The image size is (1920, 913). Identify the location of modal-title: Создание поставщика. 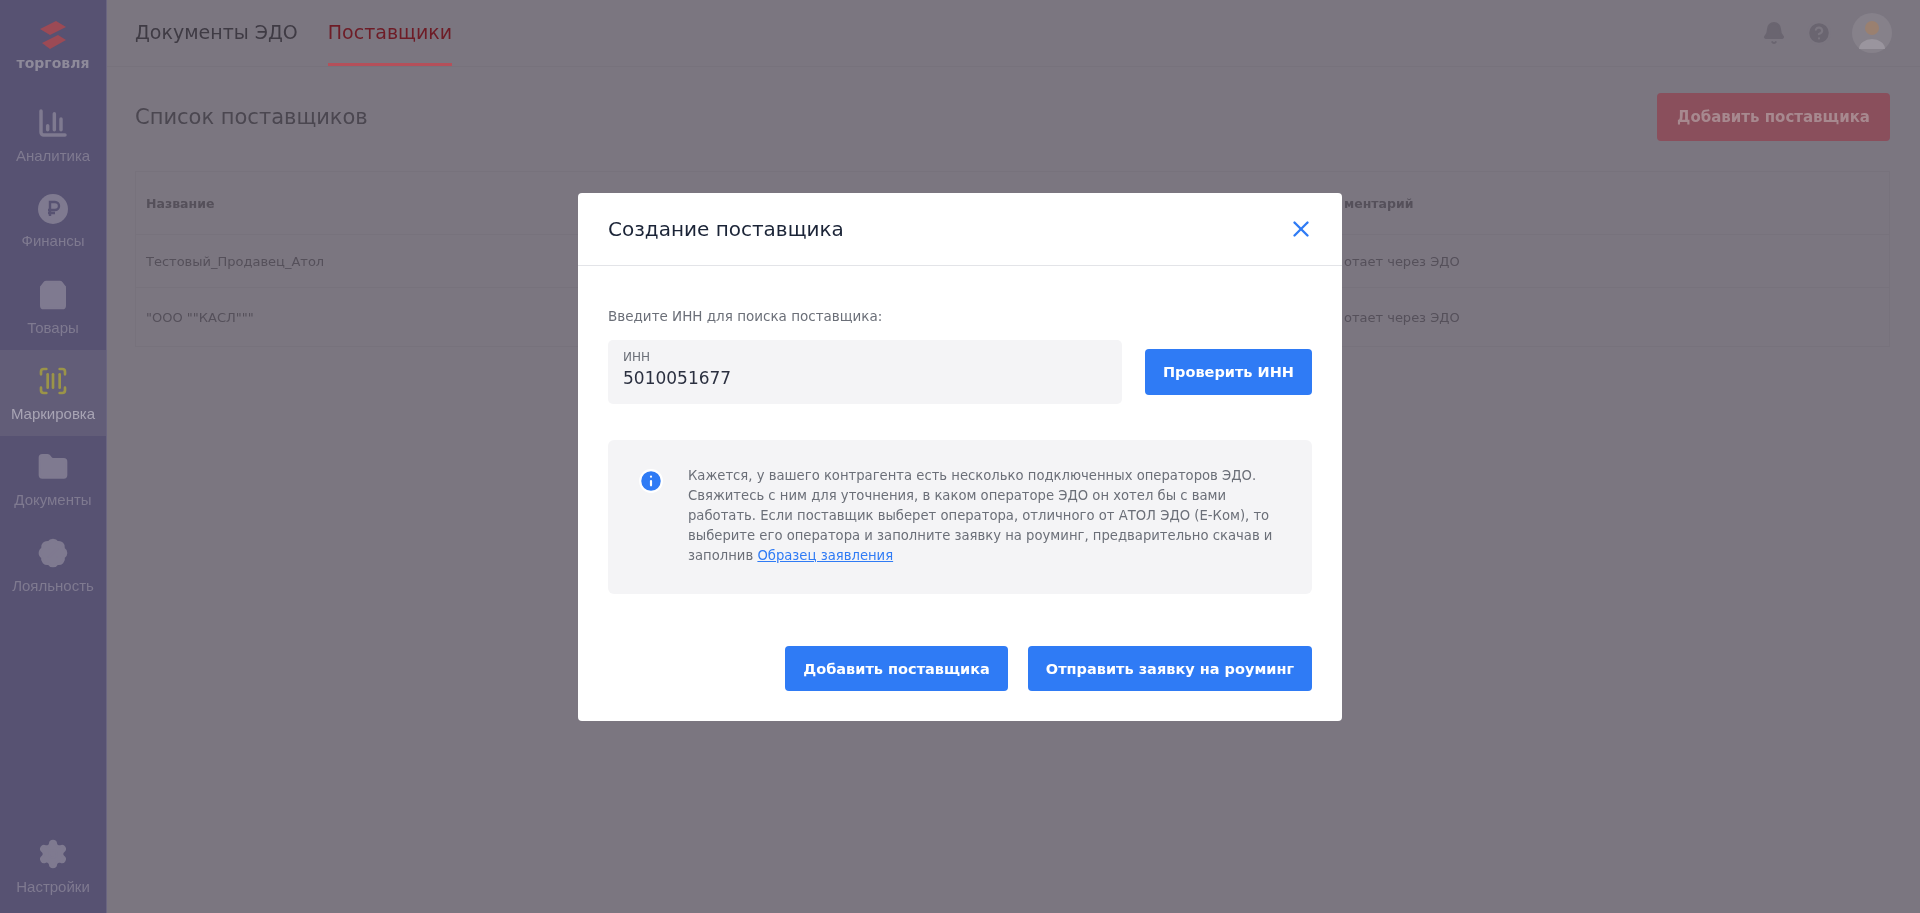
(726, 229).